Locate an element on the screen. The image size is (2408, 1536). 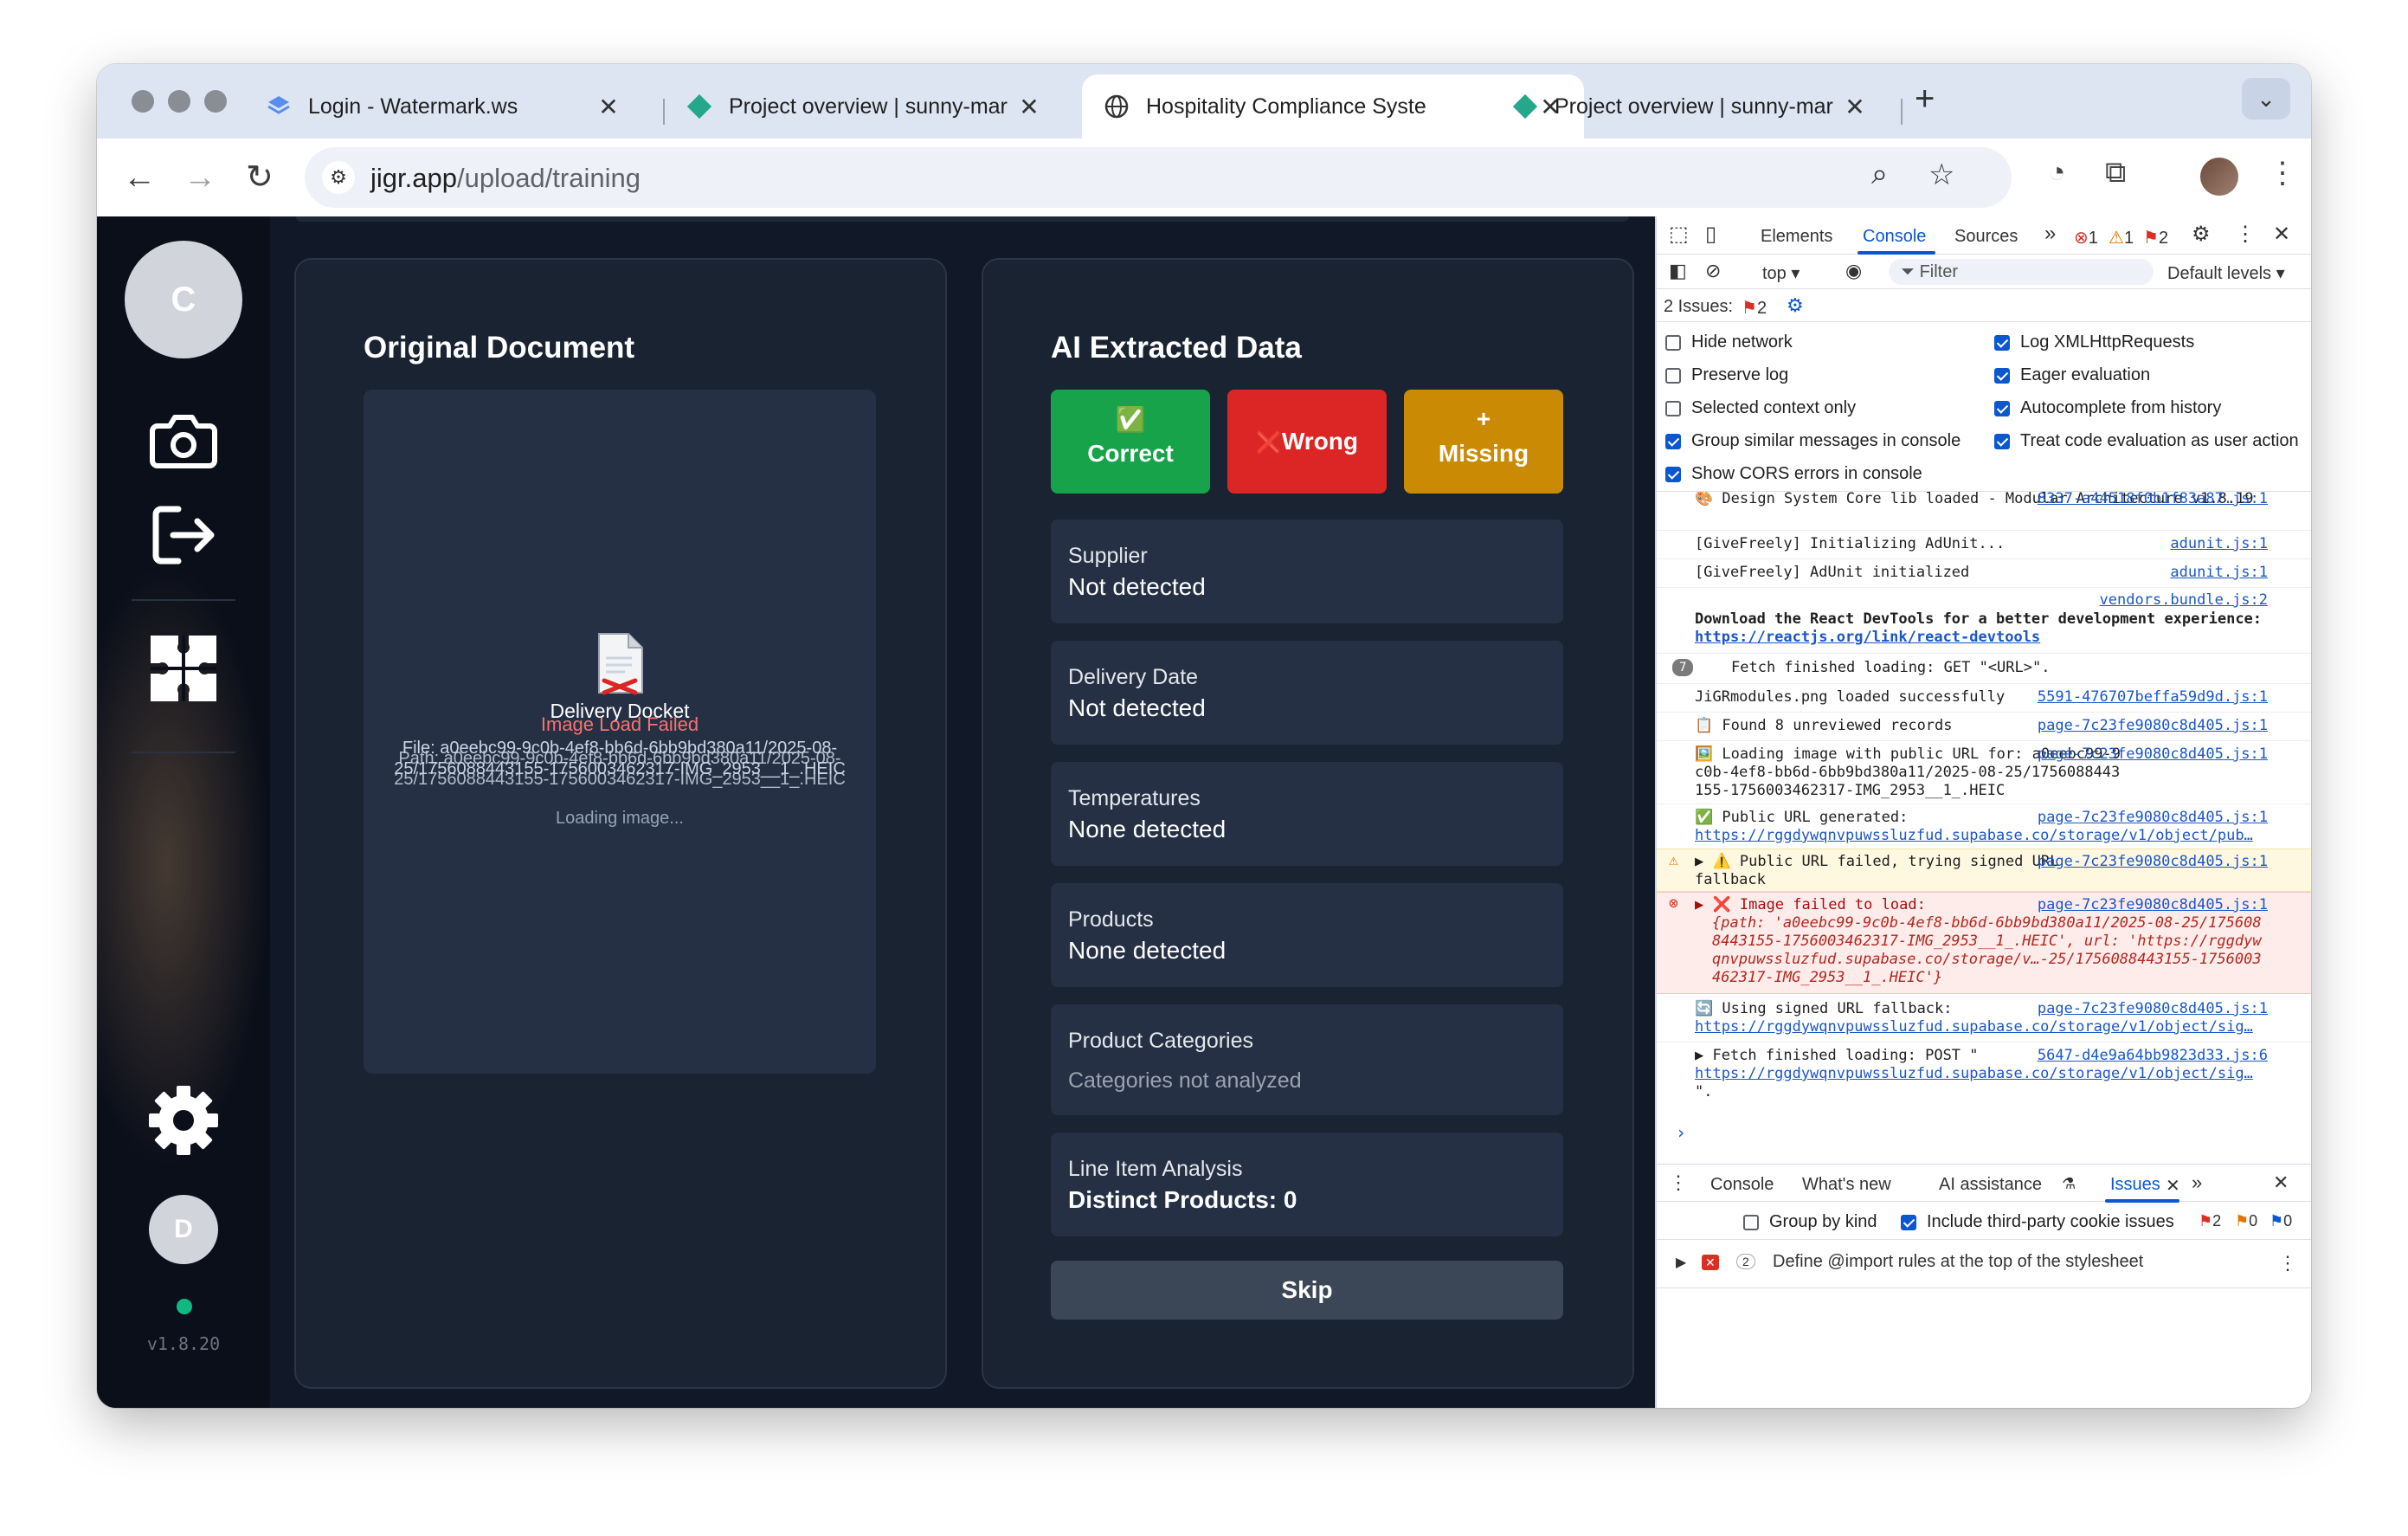
device-toolbar-icon: ▯ is located at coordinates (1710, 235).